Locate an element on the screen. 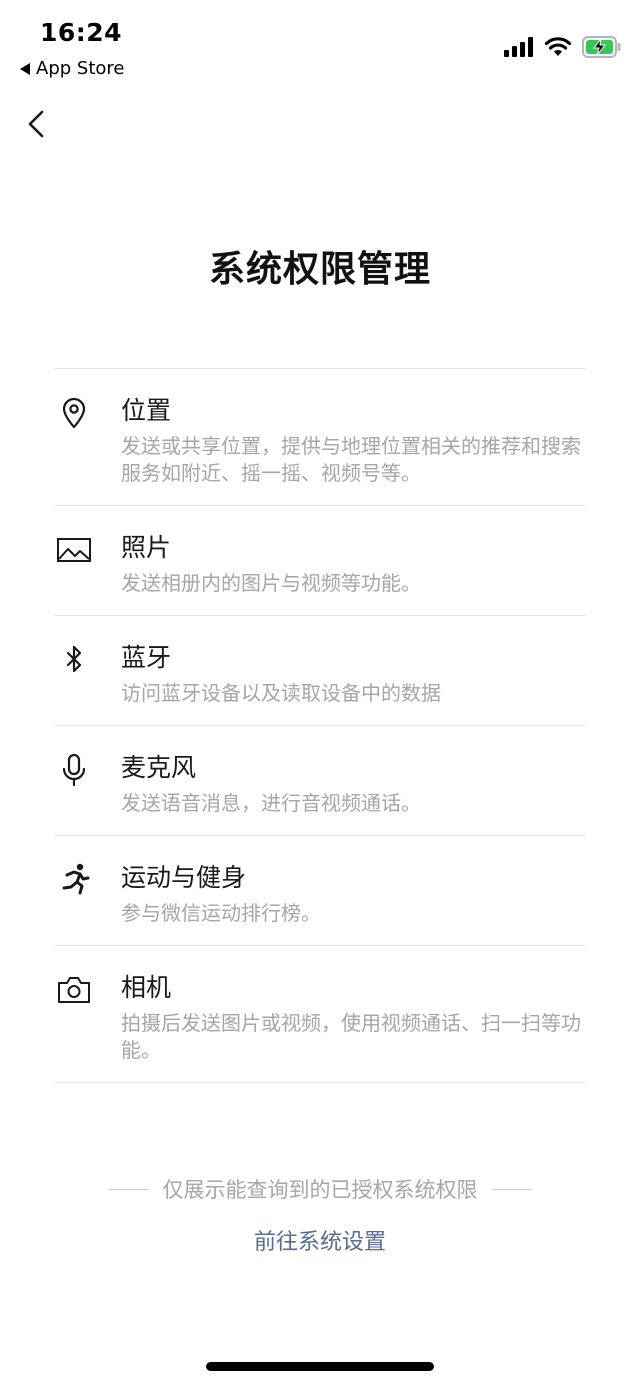 The width and height of the screenshot is (640, 1386). permission-desc: 拍摄后发送图片或视频，使用视频通话、扫一扫等功能。 is located at coordinates (351, 1036).